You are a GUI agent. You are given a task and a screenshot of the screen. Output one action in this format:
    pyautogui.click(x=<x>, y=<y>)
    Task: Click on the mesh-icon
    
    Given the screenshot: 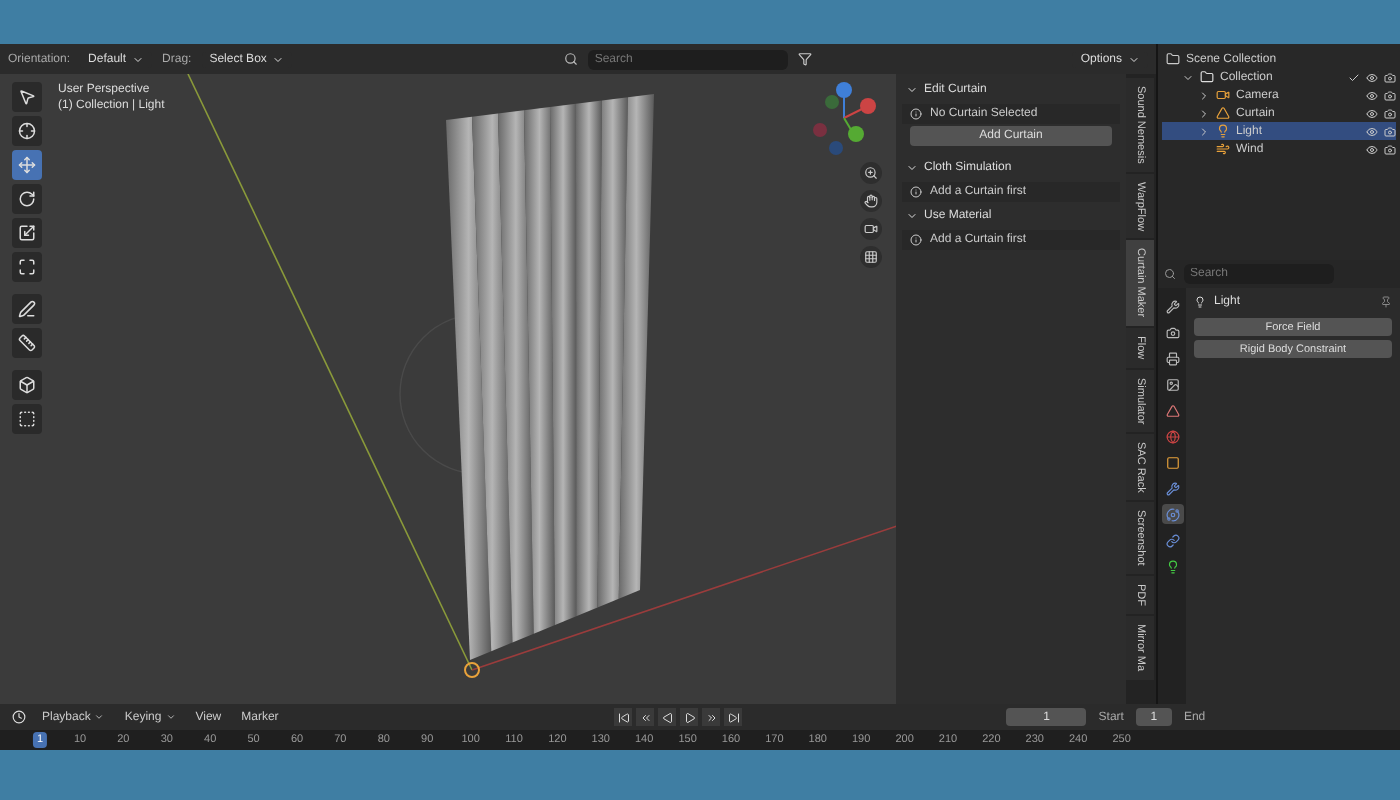 What is the action you would take?
    pyautogui.click(x=1223, y=113)
    